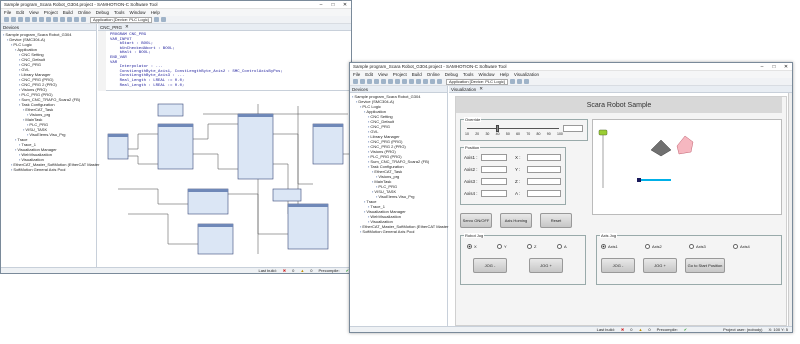 This screenshot has width=800, height=344. What do you see at coordinates (518, 169) in the screenshot?
I see `coord-label: Y :` at bounding box center [518, 169].